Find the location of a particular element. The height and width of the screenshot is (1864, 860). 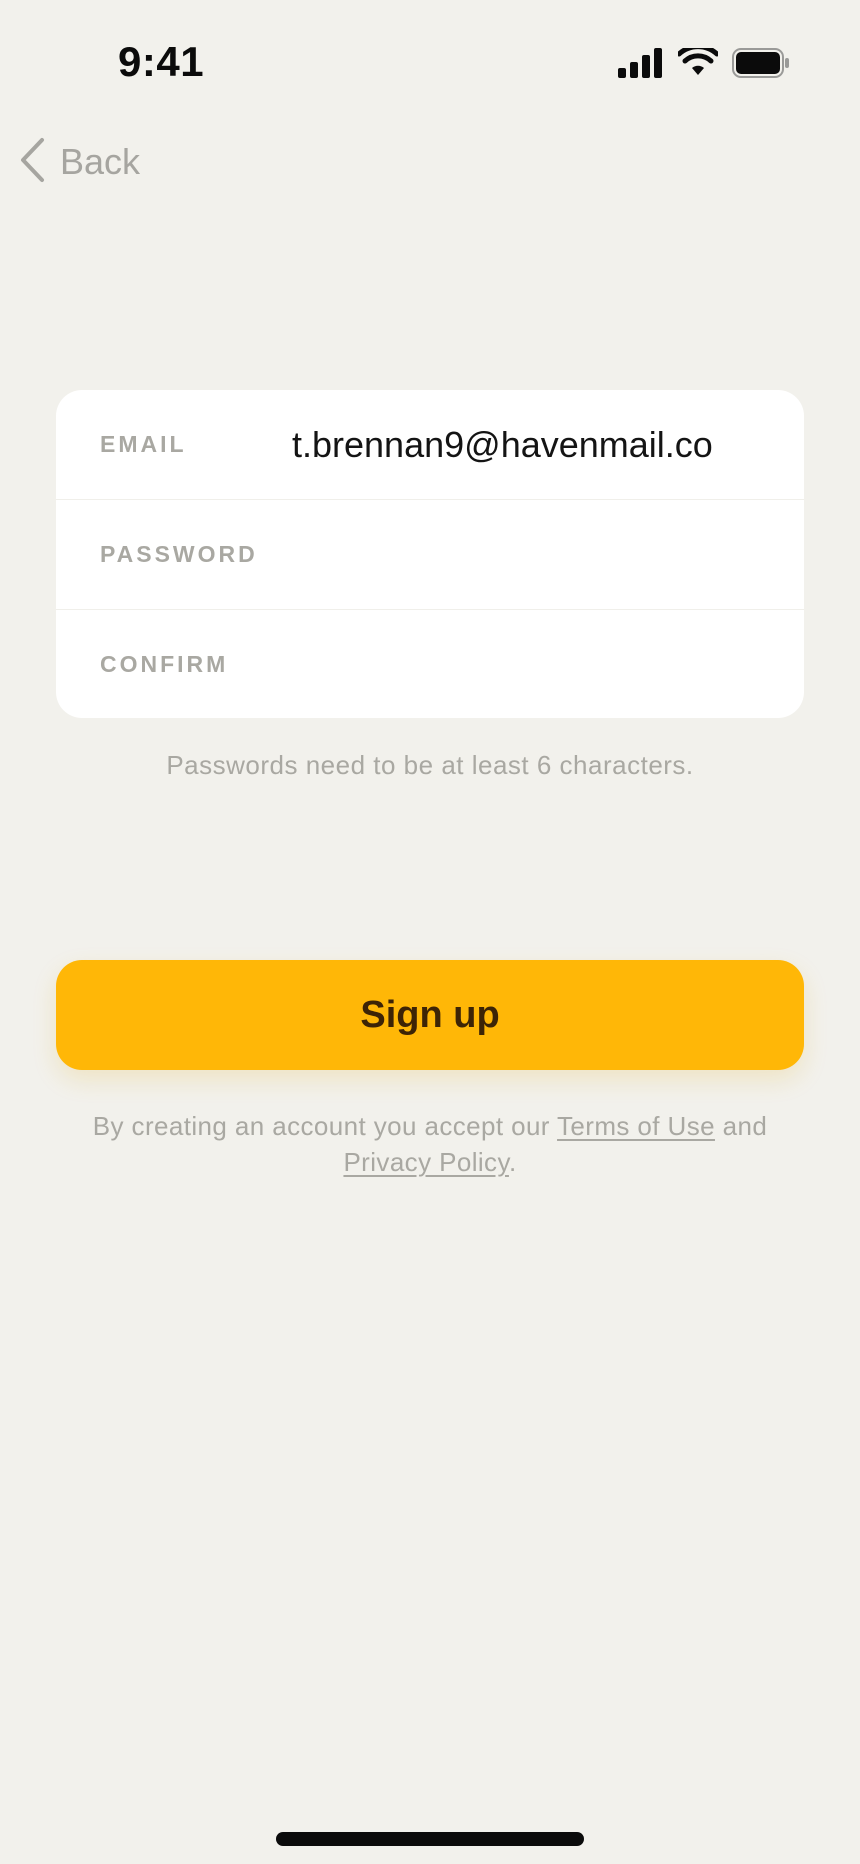

wifi-icon is located at coordinates (698, 63).